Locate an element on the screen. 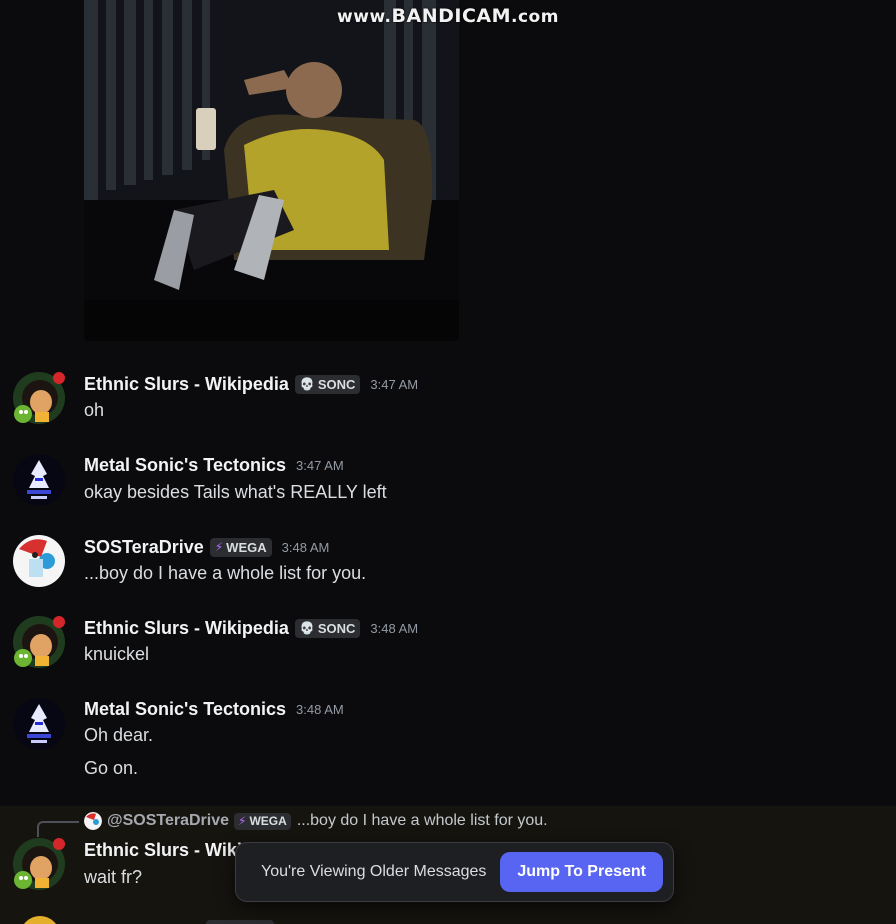 The width and height of the screenshot is (896, 924). bandicam-watermark: www.BANDICAM.com is located at coordinates (448, 16).